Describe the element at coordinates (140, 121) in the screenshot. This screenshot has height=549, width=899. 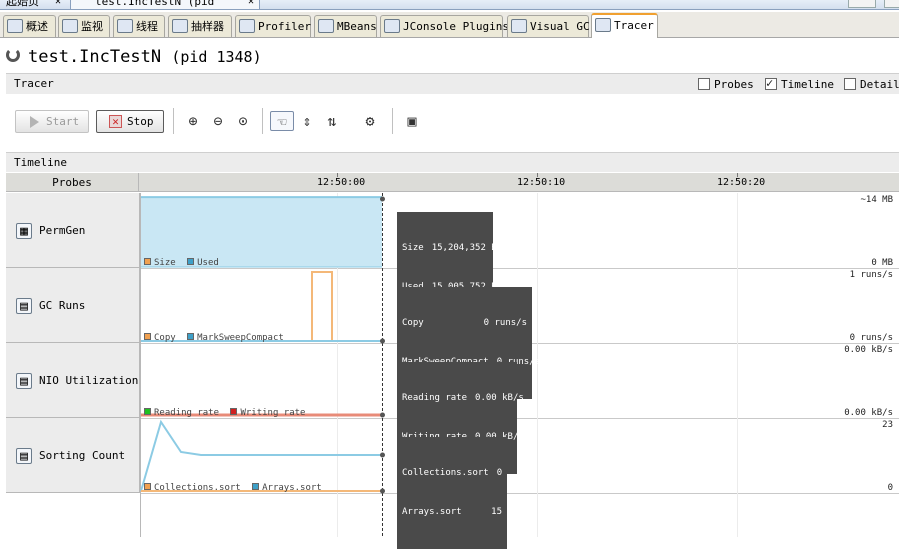
I see `stop-button-label: Stop` at that location.